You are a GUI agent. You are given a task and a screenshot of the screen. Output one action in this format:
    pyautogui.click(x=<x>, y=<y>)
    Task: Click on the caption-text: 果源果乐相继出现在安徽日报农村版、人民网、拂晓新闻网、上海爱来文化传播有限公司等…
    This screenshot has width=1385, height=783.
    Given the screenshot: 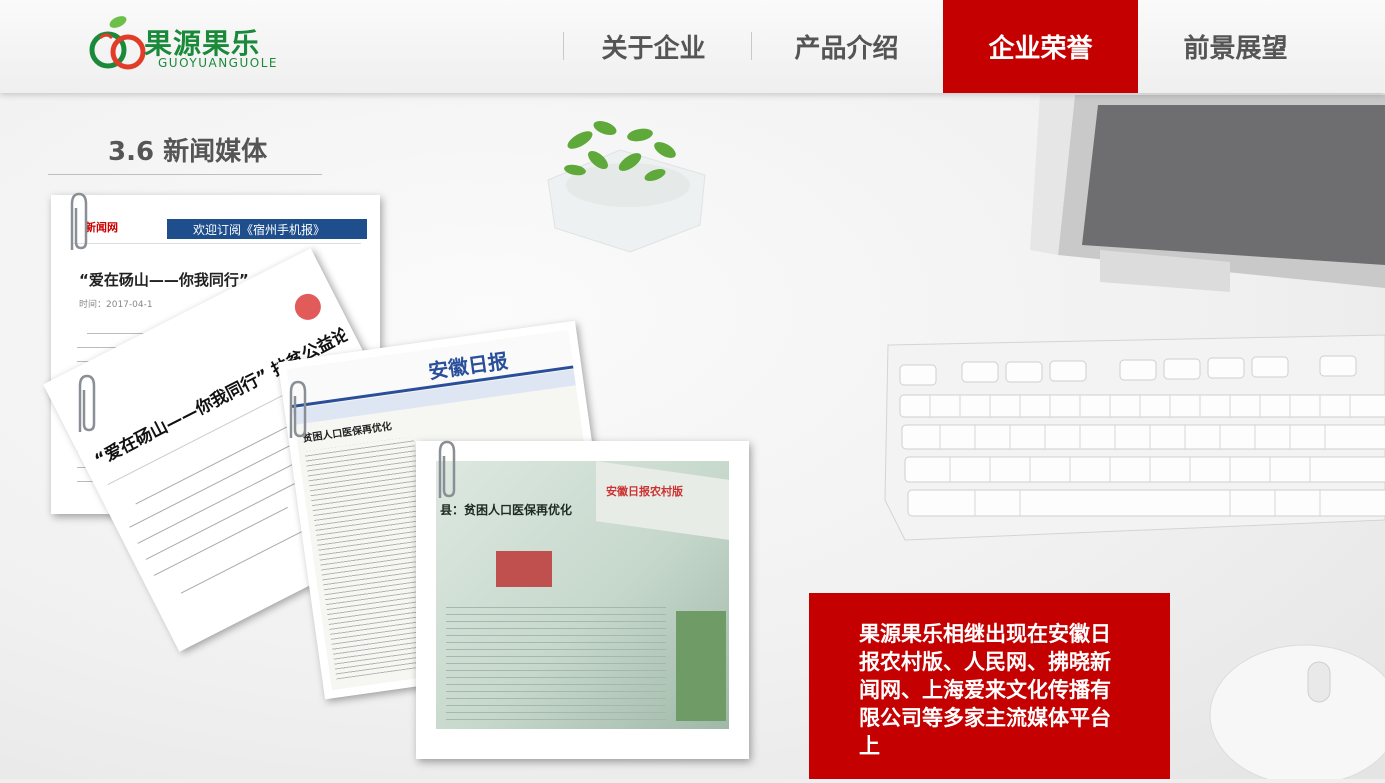 What is the action you would take?
    pyautogui.click(x=985, y=690)
    